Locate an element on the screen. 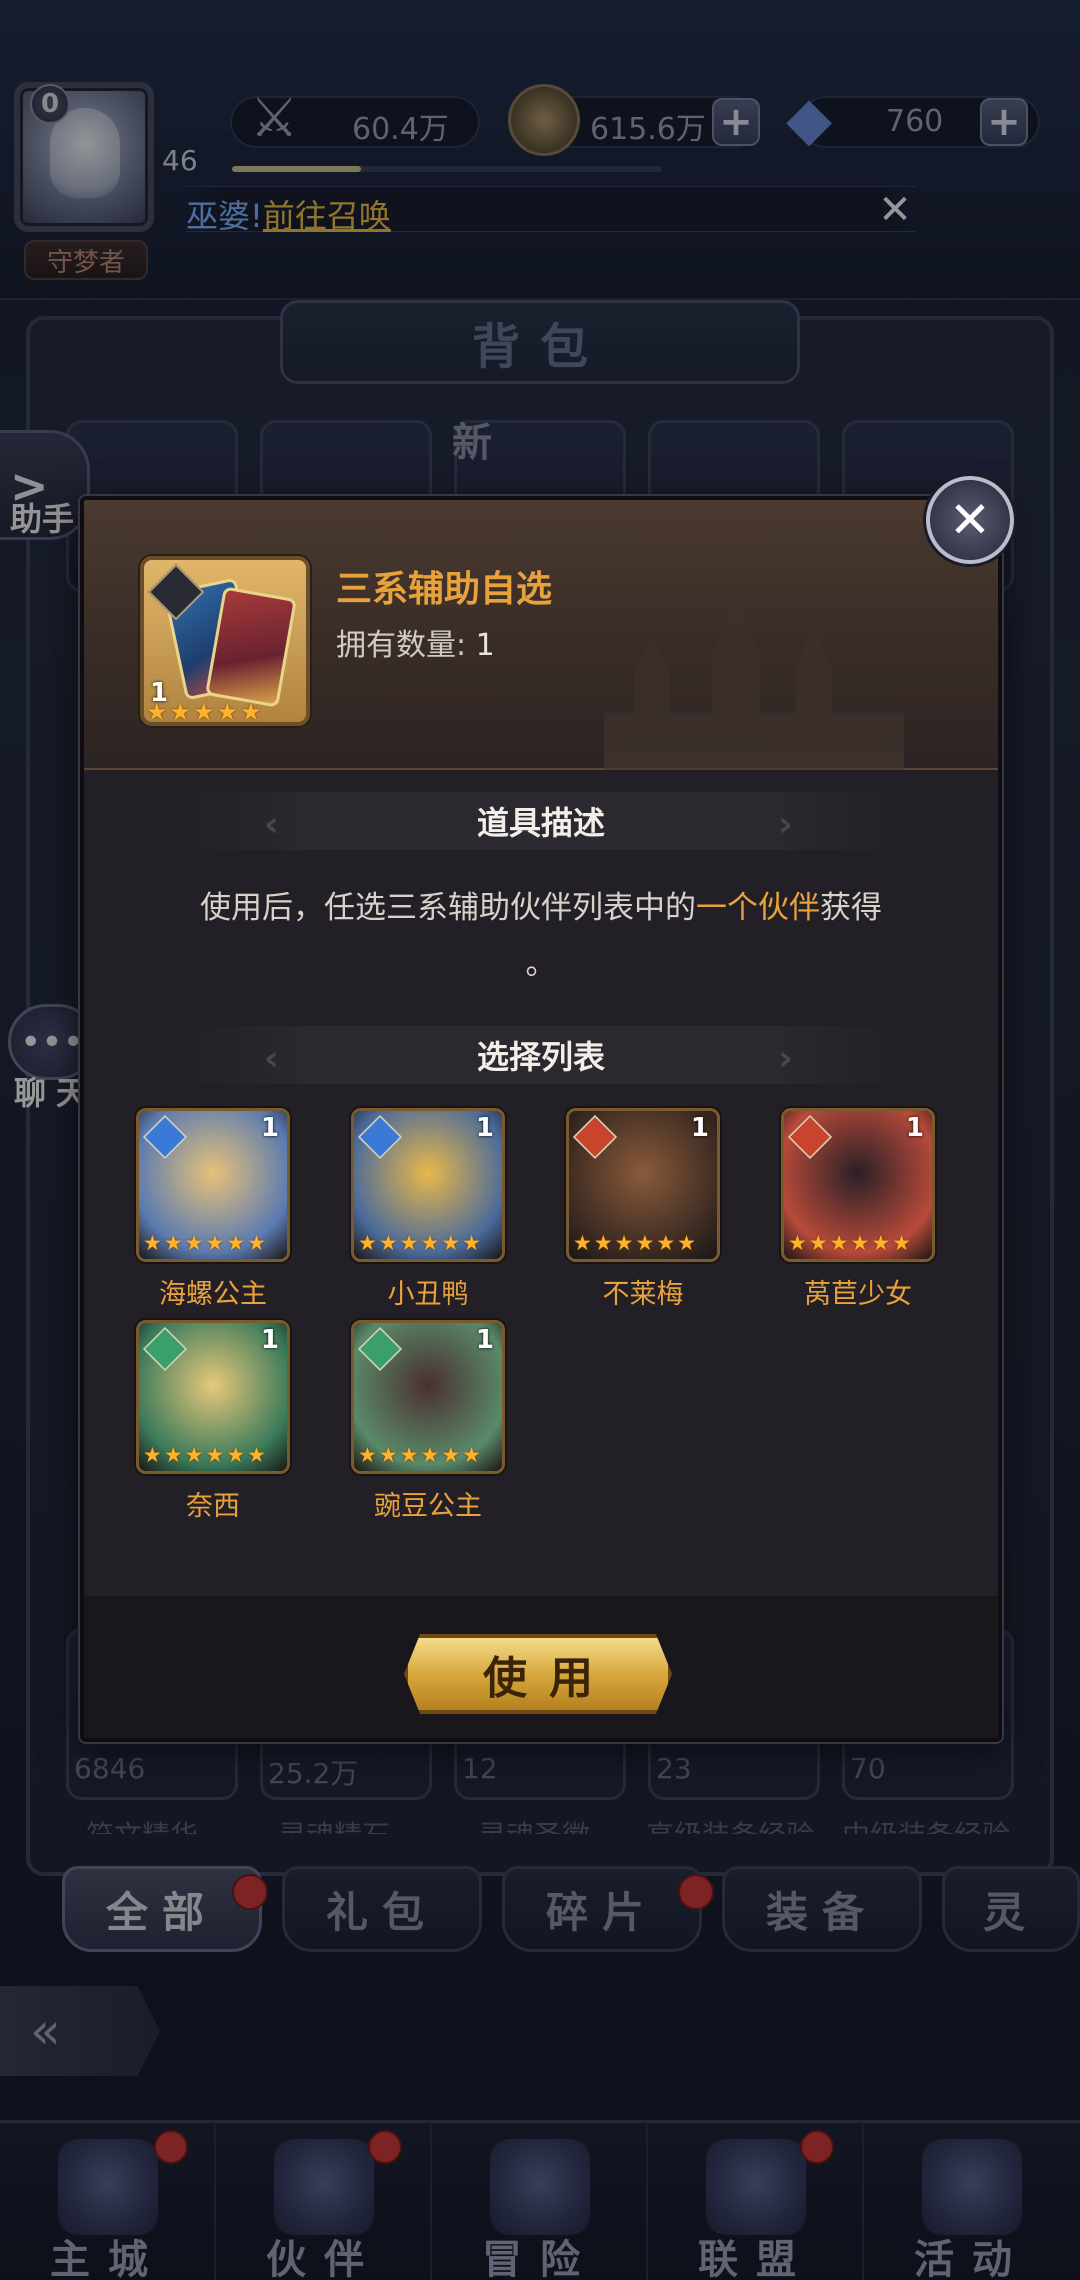  section-description: ‹ 道具描述 › is located at coordinates (541, 821).